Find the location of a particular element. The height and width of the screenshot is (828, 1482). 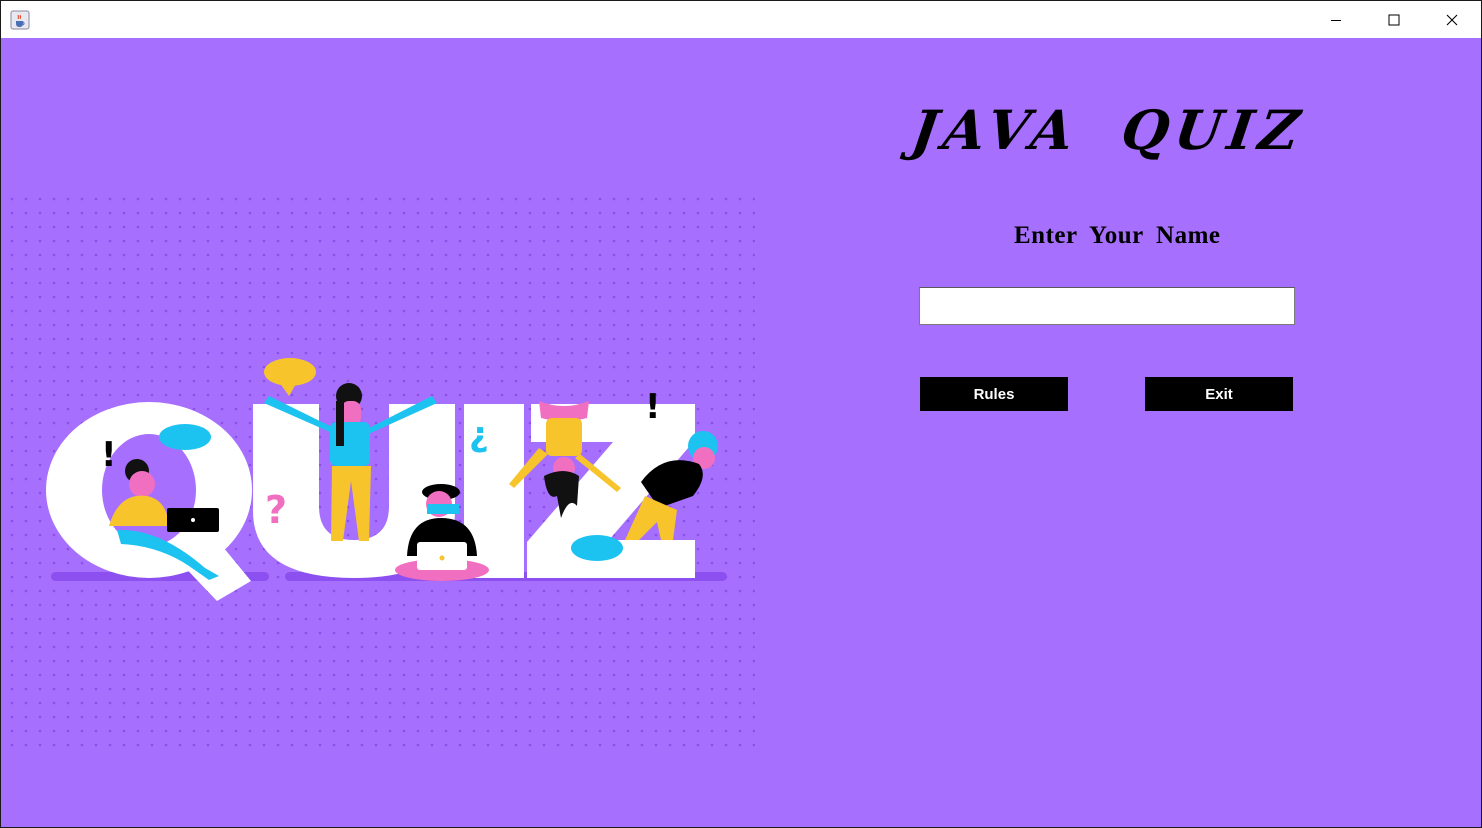

name-label: Enter Your Name is located at coordinates (1117, 235).